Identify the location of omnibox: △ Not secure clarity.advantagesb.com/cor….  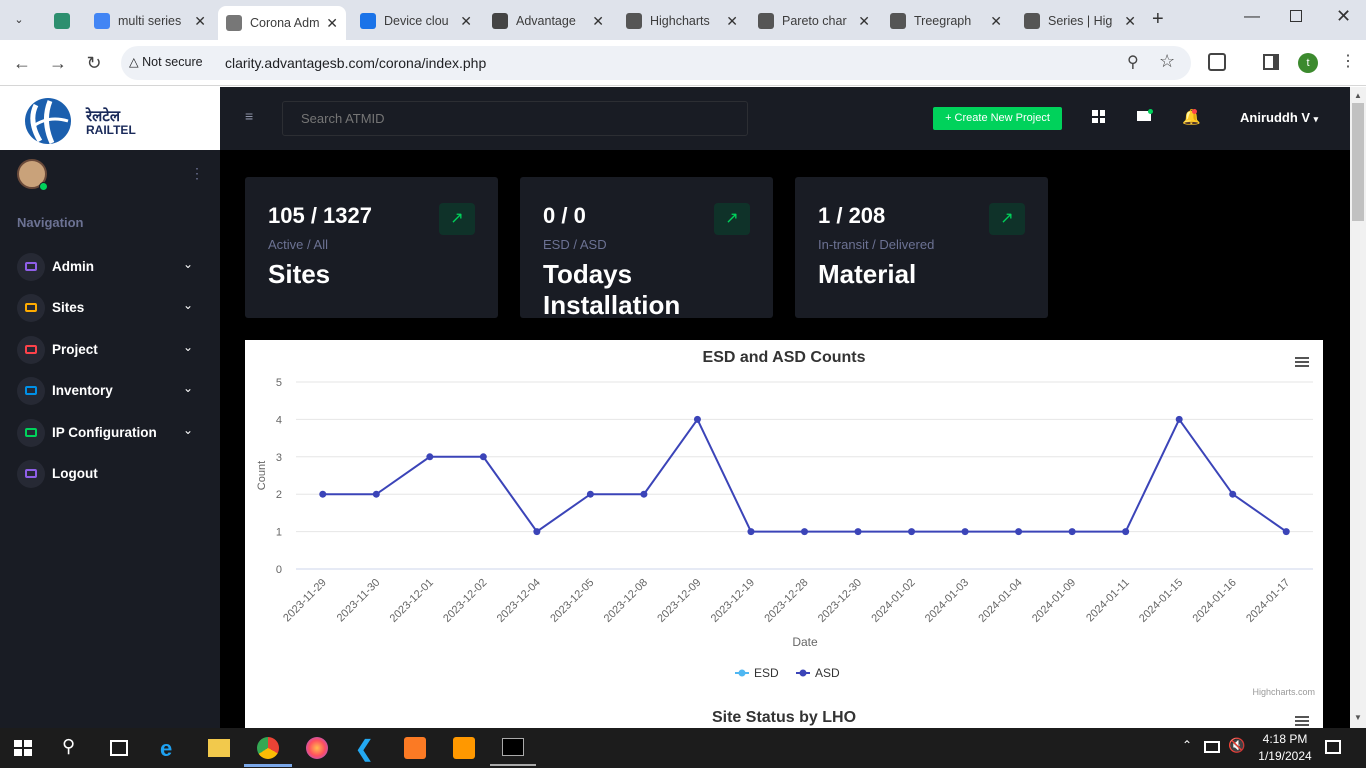
(656, 63).